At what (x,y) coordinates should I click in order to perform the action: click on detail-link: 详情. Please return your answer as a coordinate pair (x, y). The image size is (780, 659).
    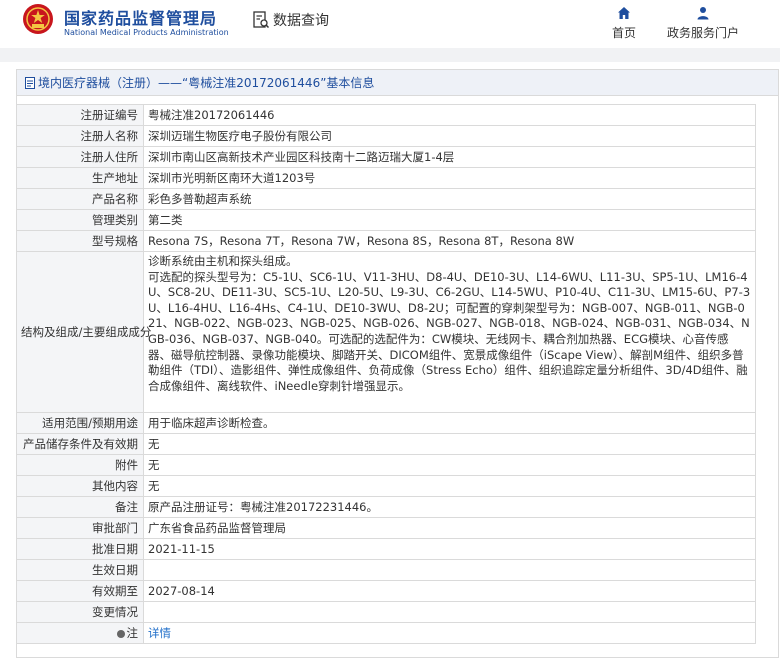
    Looking at the image, I should click on (159, 633).